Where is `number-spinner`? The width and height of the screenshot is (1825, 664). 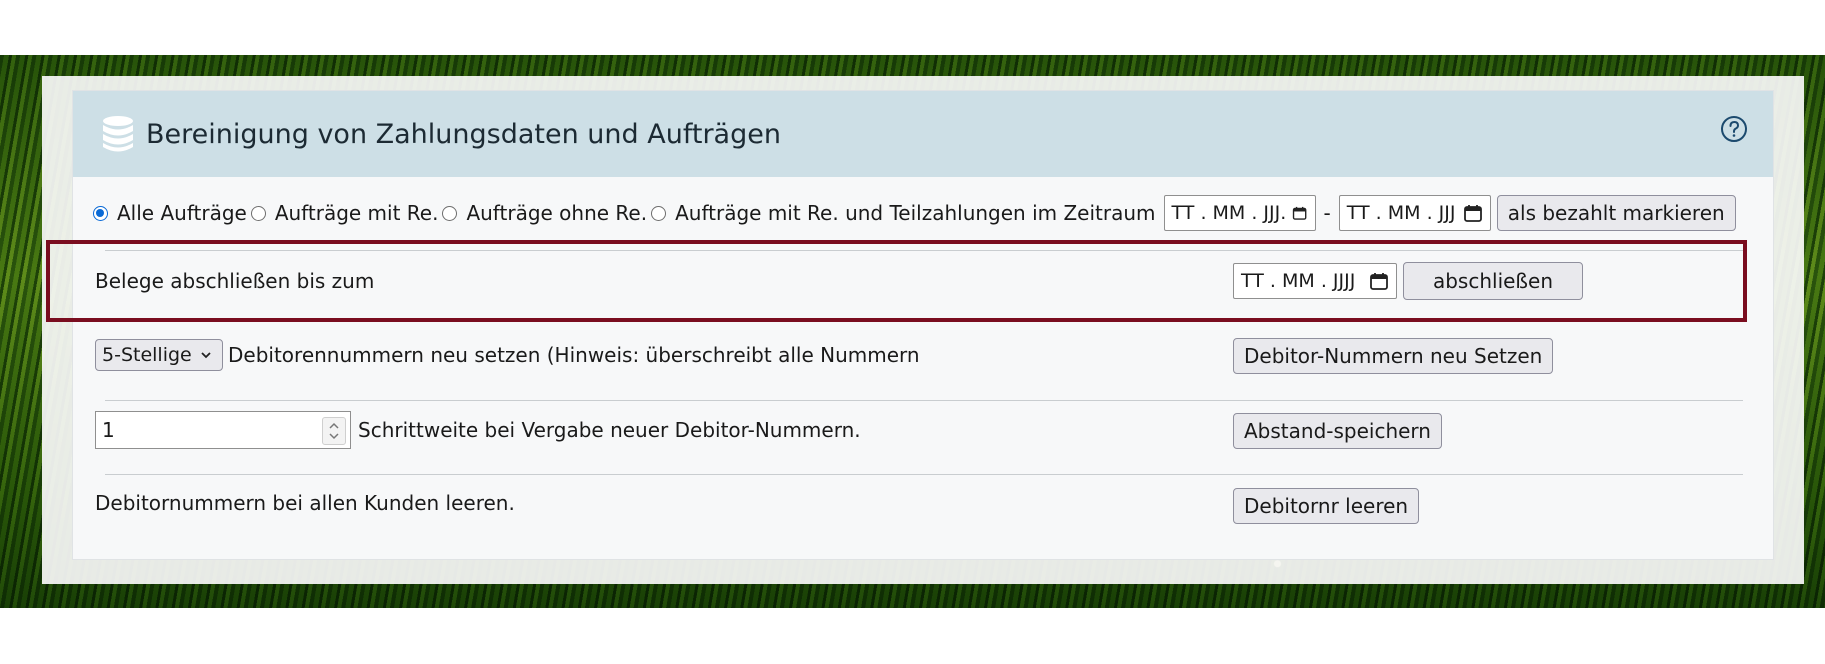 number-spinner is located at coordinates (334, 431).